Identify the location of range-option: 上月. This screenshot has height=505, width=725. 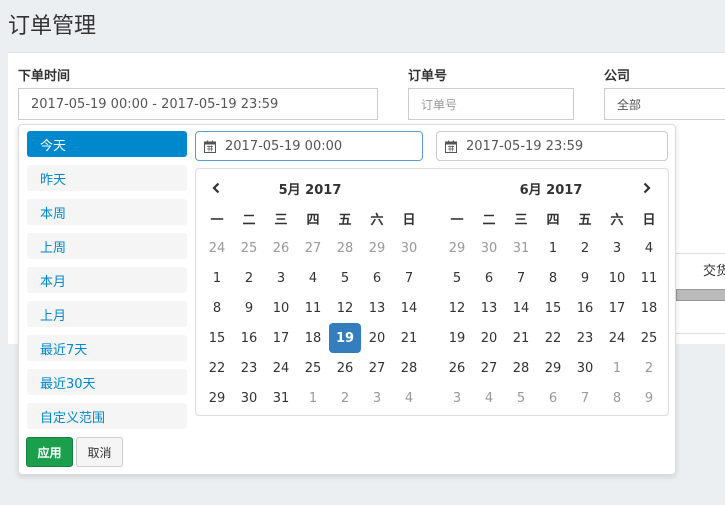
(107, 314).